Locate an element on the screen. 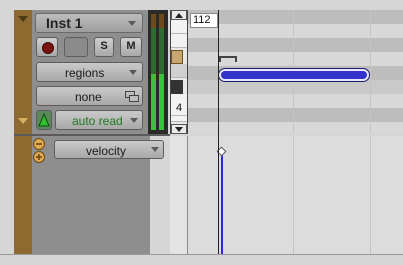 This screenshot has width=403, height=265. lane-view-selector: velocity is located at coordinates (109, 149).